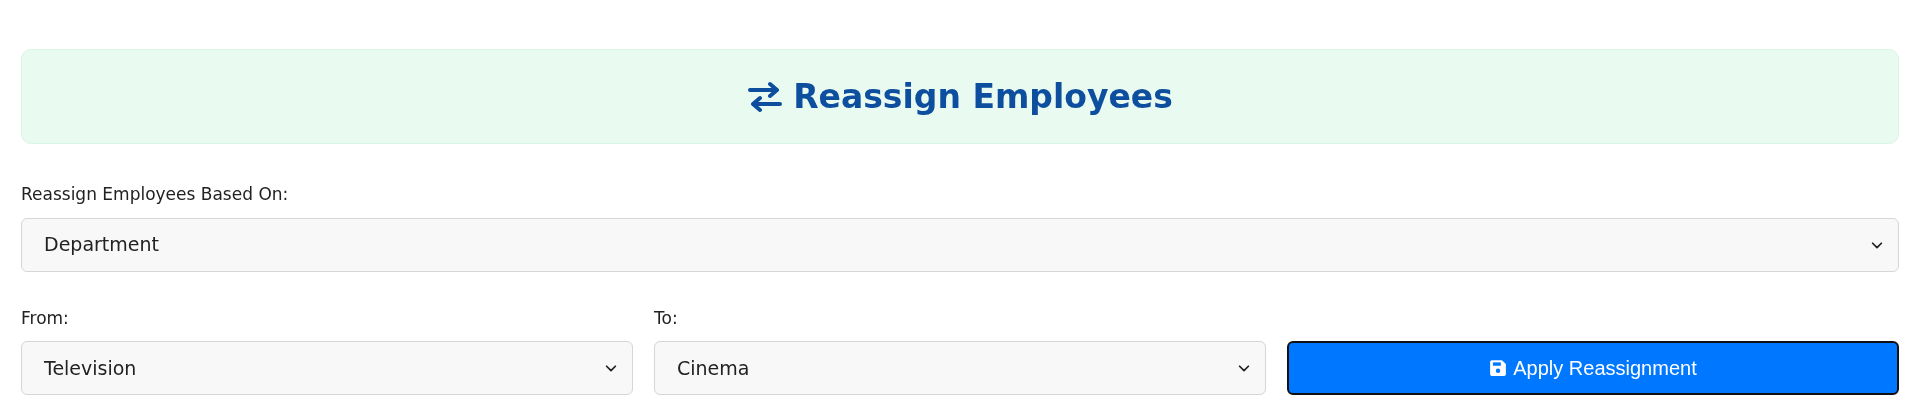 The width and height of the screenshot is (1920, 419). What do you see at coordinates (1593, 368) in the screenshot?
I see `apply-reassignment-button: Apply Reassignment` at bounding box center [1593, 368].